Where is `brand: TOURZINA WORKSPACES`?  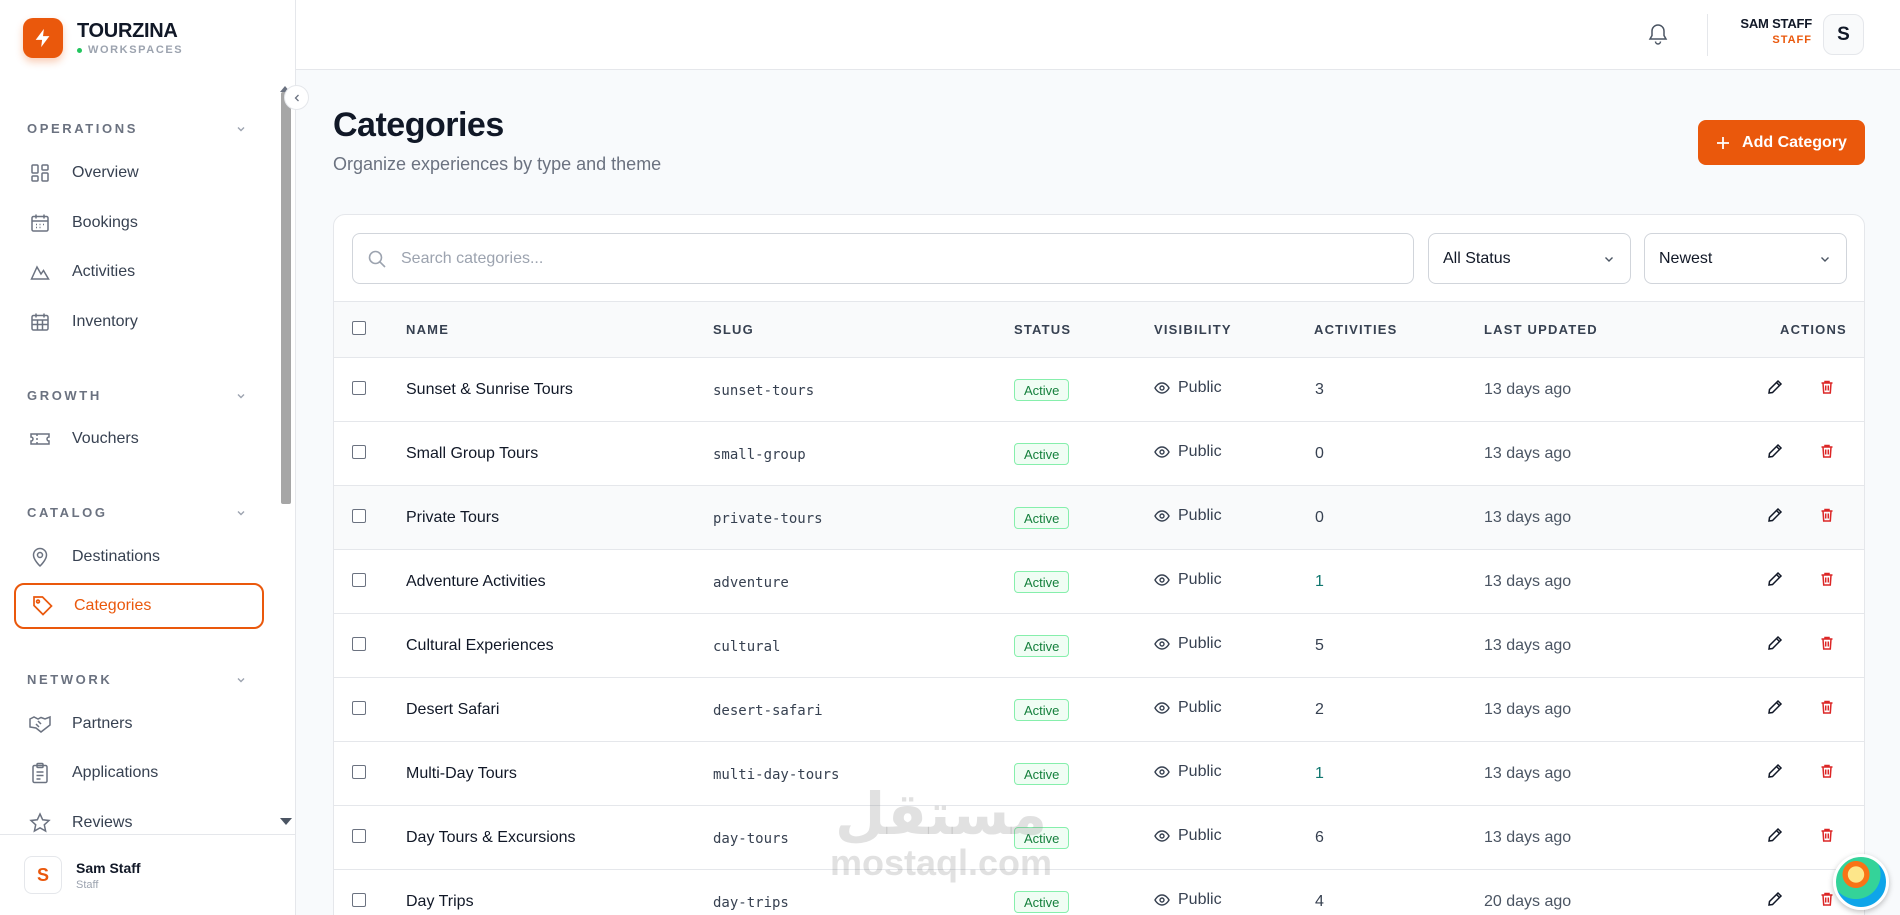
brand: TOURZINA WORKSPACES is located at coordinates (103, 38).